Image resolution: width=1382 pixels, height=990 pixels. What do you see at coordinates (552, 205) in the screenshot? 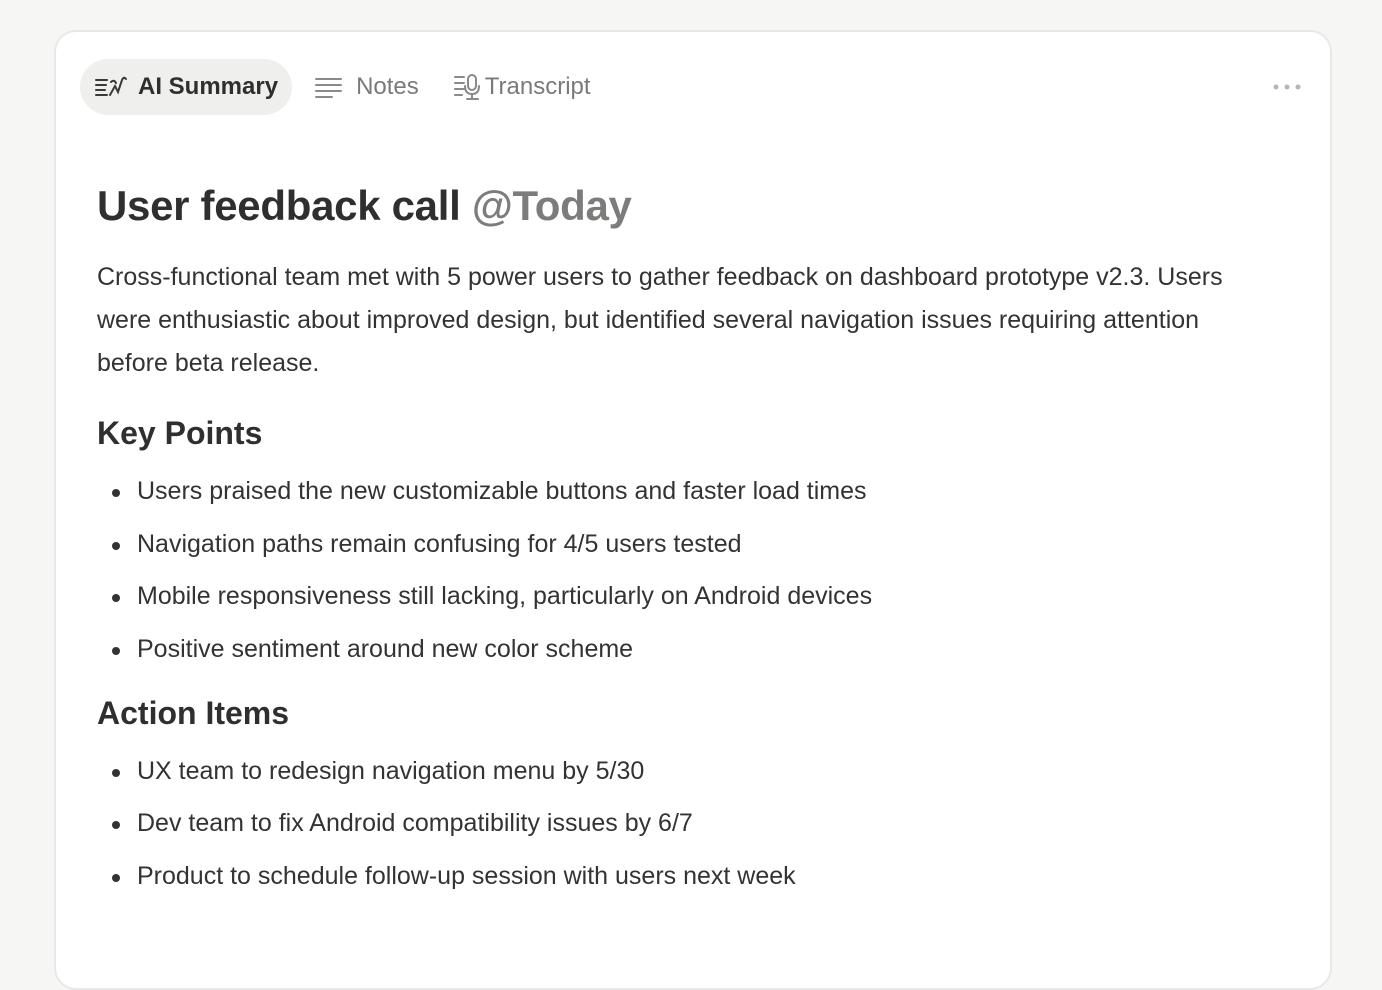
I see `date-mention: @Today` at bounding box center [552, 205].